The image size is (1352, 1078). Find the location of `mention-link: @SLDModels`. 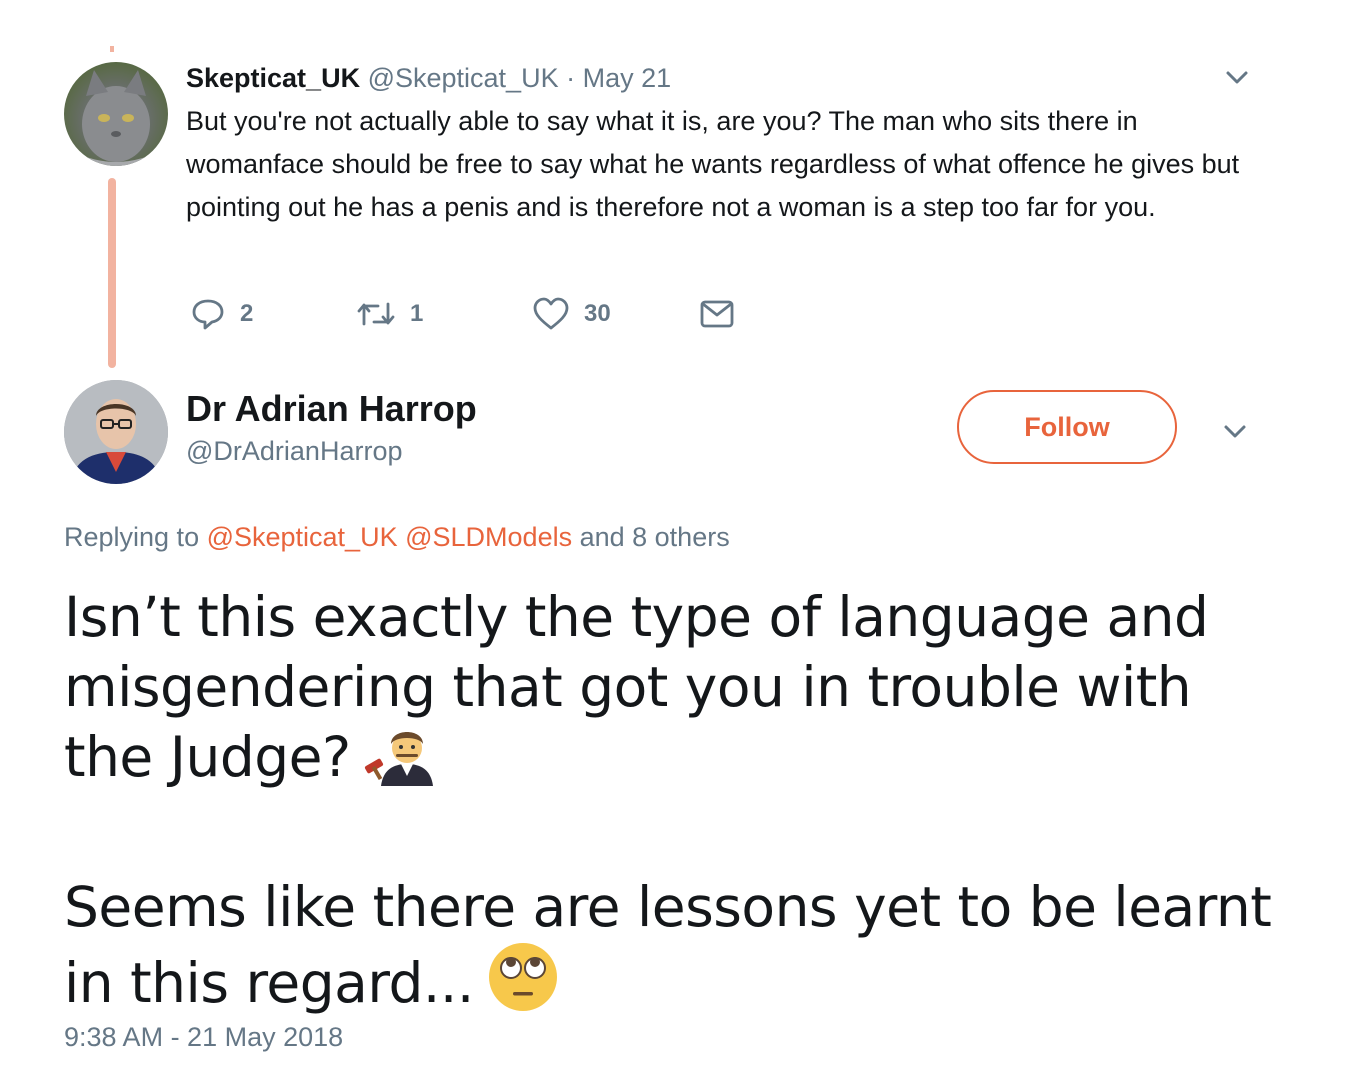

mention-link: @SLDModels is located at coordinates (488, 537).